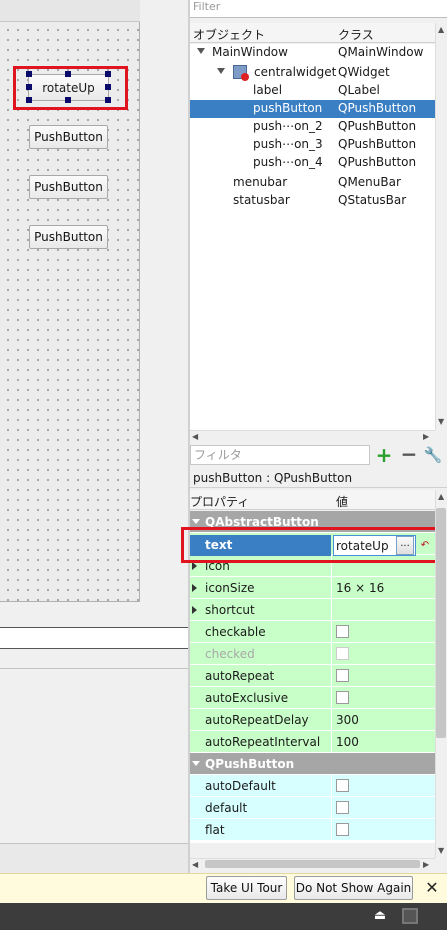 The height and width of the screenshot is (930, 447). I want to click on close-glyph: ✕, so click(432, 887).